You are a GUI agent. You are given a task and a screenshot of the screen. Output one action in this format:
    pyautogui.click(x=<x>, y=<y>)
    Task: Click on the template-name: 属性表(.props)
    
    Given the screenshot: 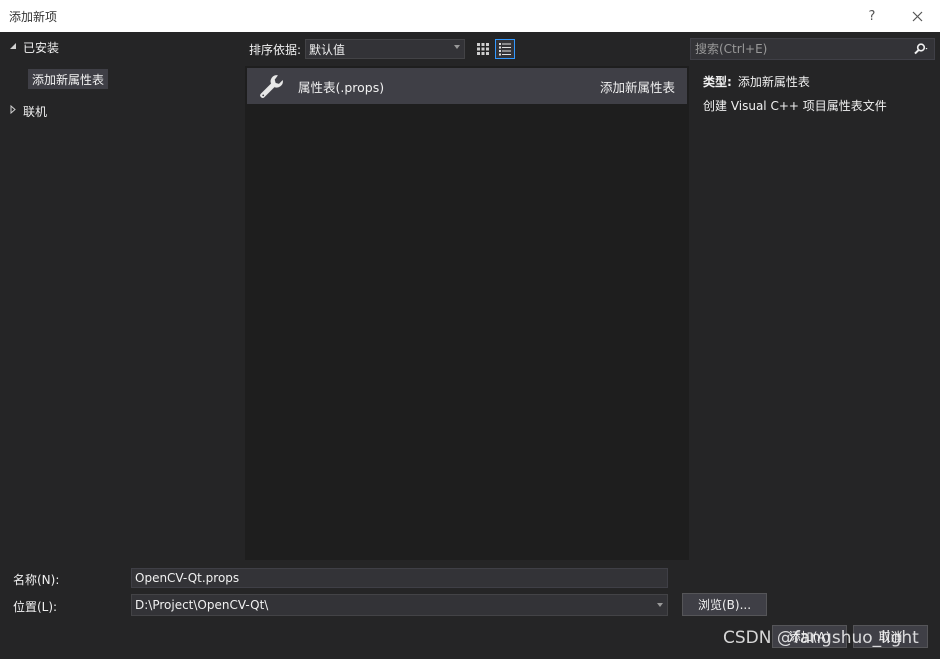 What is the action you would take?
    pyautogui.click(x=341, y=87)
    